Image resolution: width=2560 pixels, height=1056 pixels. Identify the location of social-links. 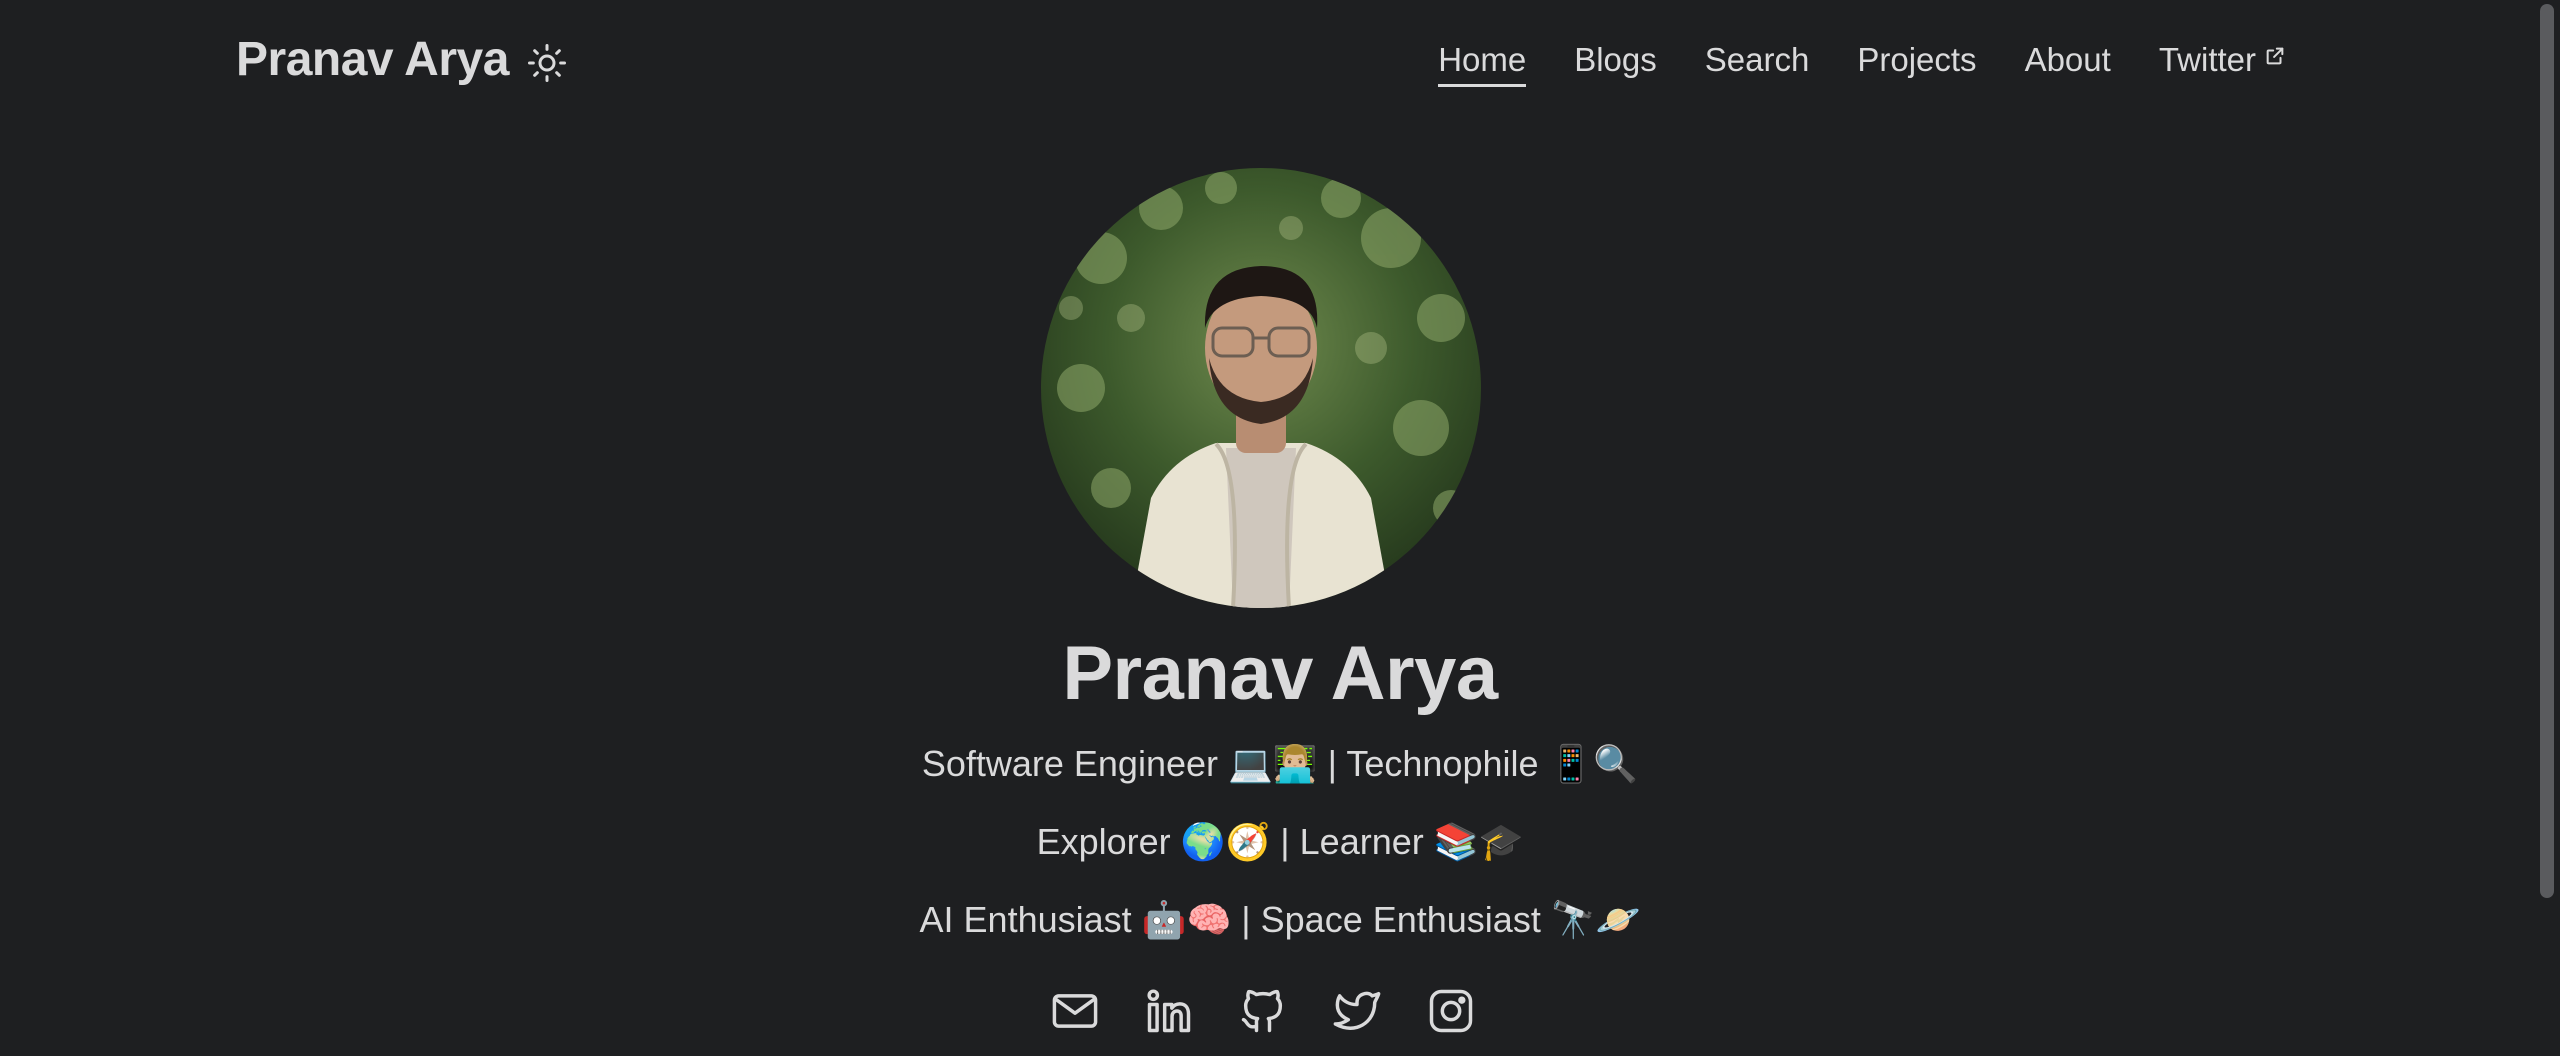
(1263, 1011).